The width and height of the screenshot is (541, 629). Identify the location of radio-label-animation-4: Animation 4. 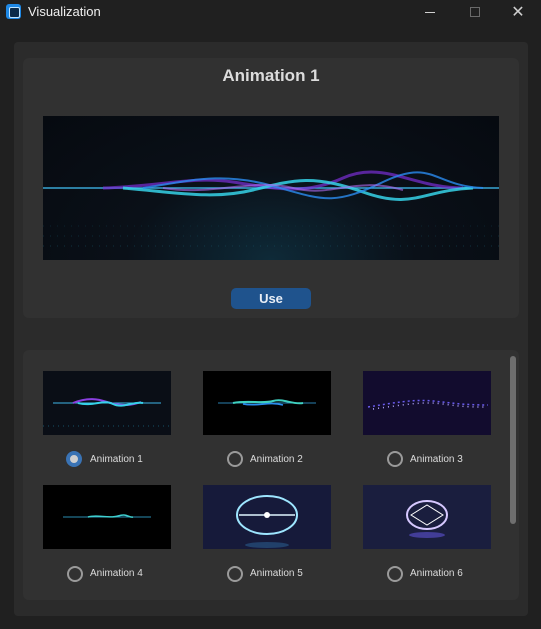
(116, 573).